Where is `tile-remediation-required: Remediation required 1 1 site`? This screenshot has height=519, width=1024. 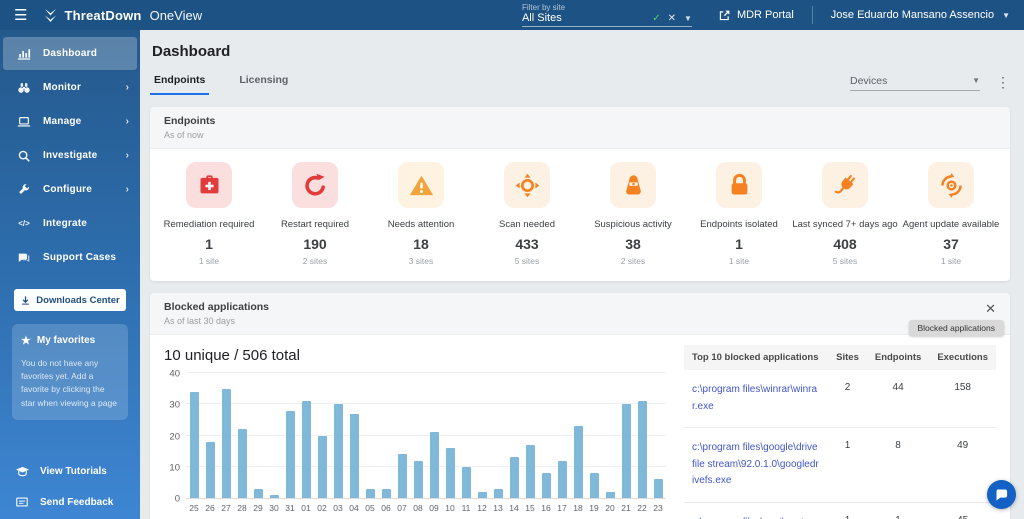
tile-remediation-required: Remediation required 1 1 site is located at coordinates (209, 214).